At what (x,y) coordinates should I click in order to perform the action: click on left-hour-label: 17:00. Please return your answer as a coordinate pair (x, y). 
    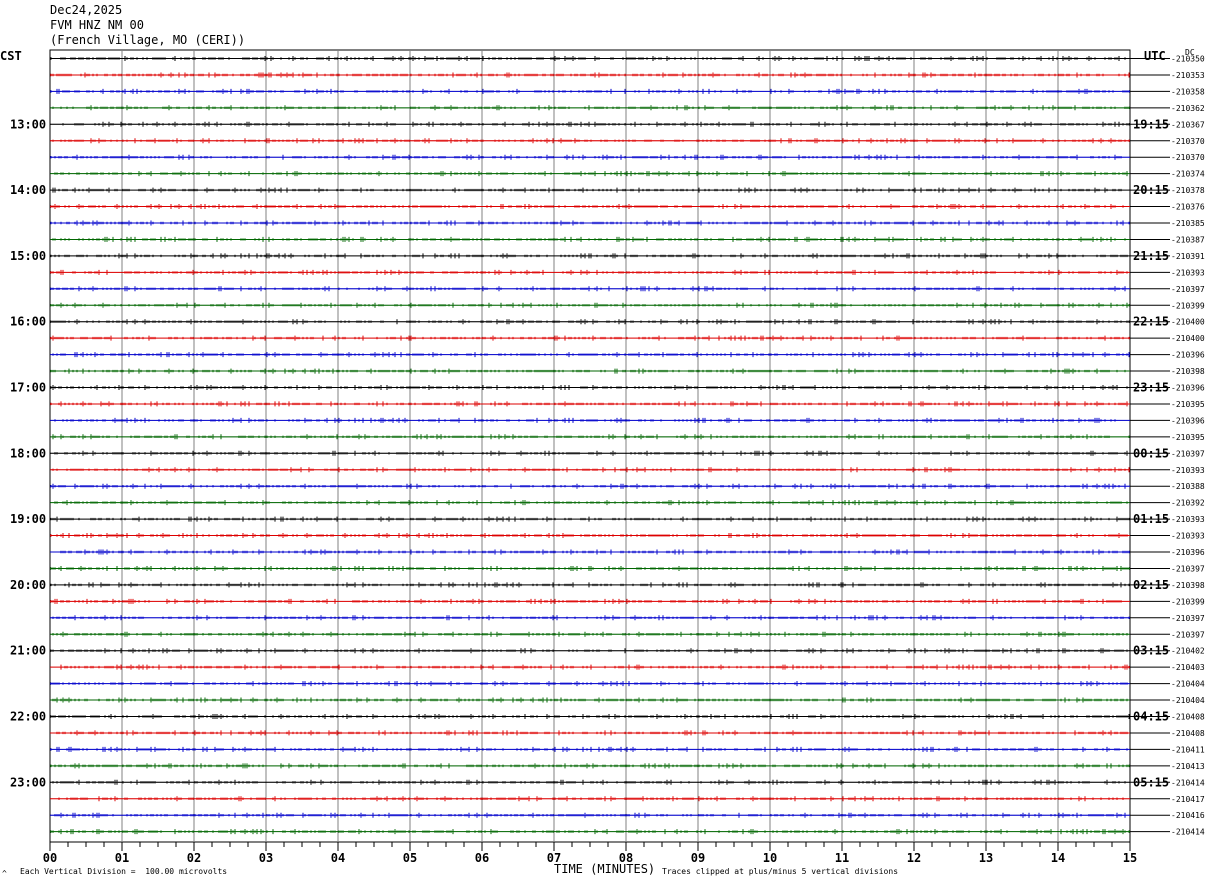
    Looking at the image, I should click on (28, 388).